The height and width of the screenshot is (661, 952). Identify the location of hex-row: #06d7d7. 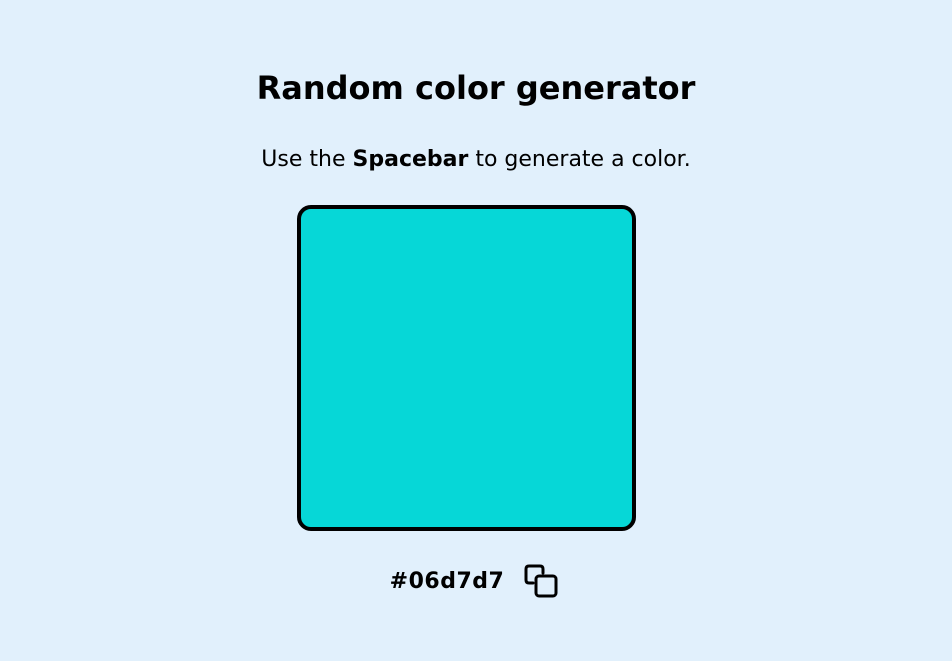
(476, 582).